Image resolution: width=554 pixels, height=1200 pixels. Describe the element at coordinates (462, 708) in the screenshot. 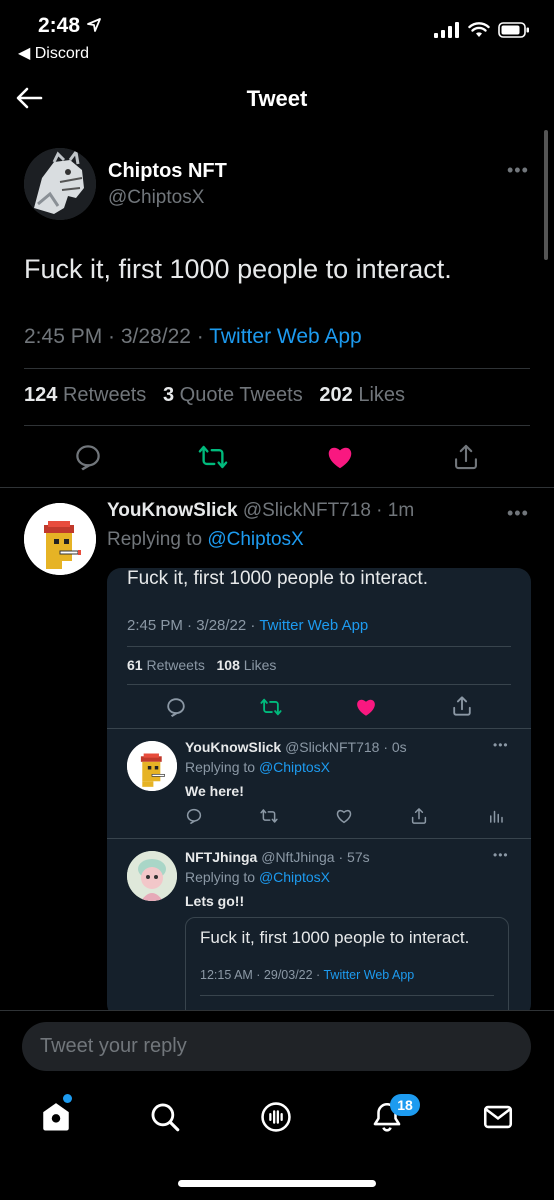

I see `card-share-icon` at that location.